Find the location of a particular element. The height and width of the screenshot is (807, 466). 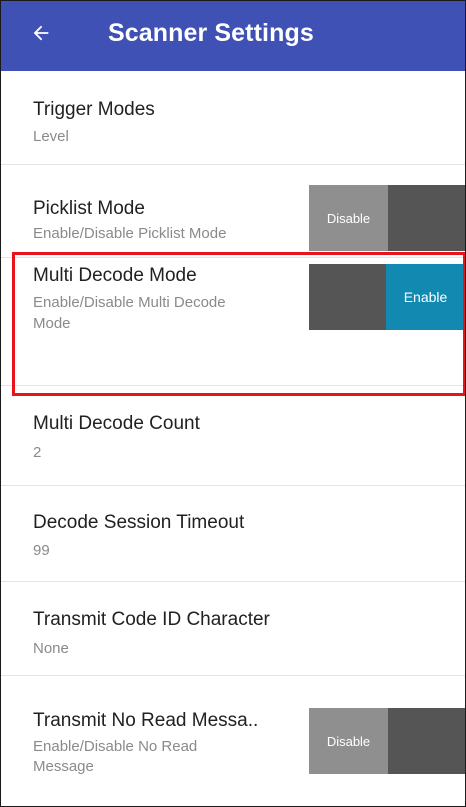

picklist-mode-toggle: Disable is located at coordinates (387, 218).